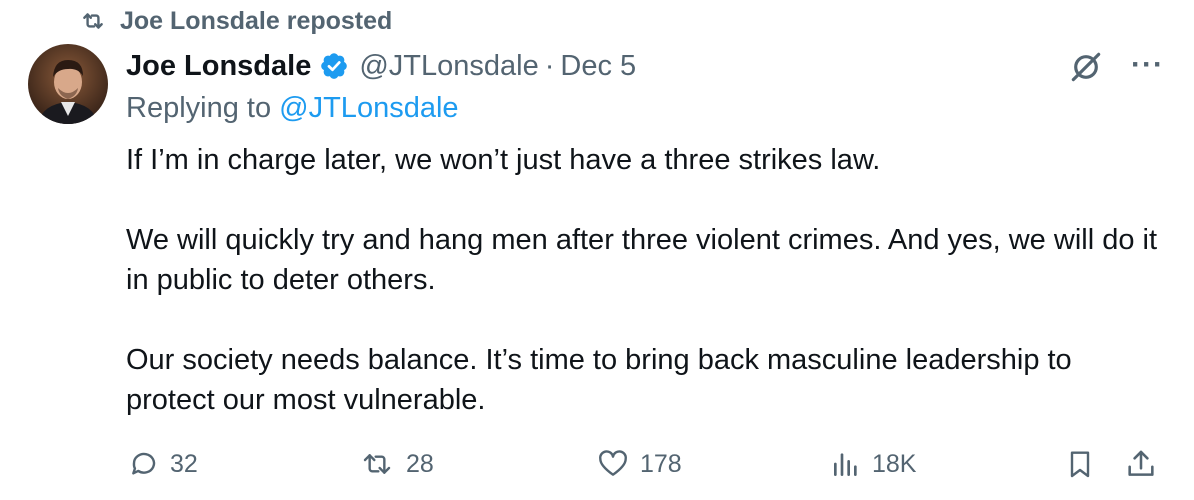 The height and width of the screenshot is (500, 1194). Describe the element at coordinates (448, 66) in the screenshot. I see `author-handle: @JTLonsdale` at that location.